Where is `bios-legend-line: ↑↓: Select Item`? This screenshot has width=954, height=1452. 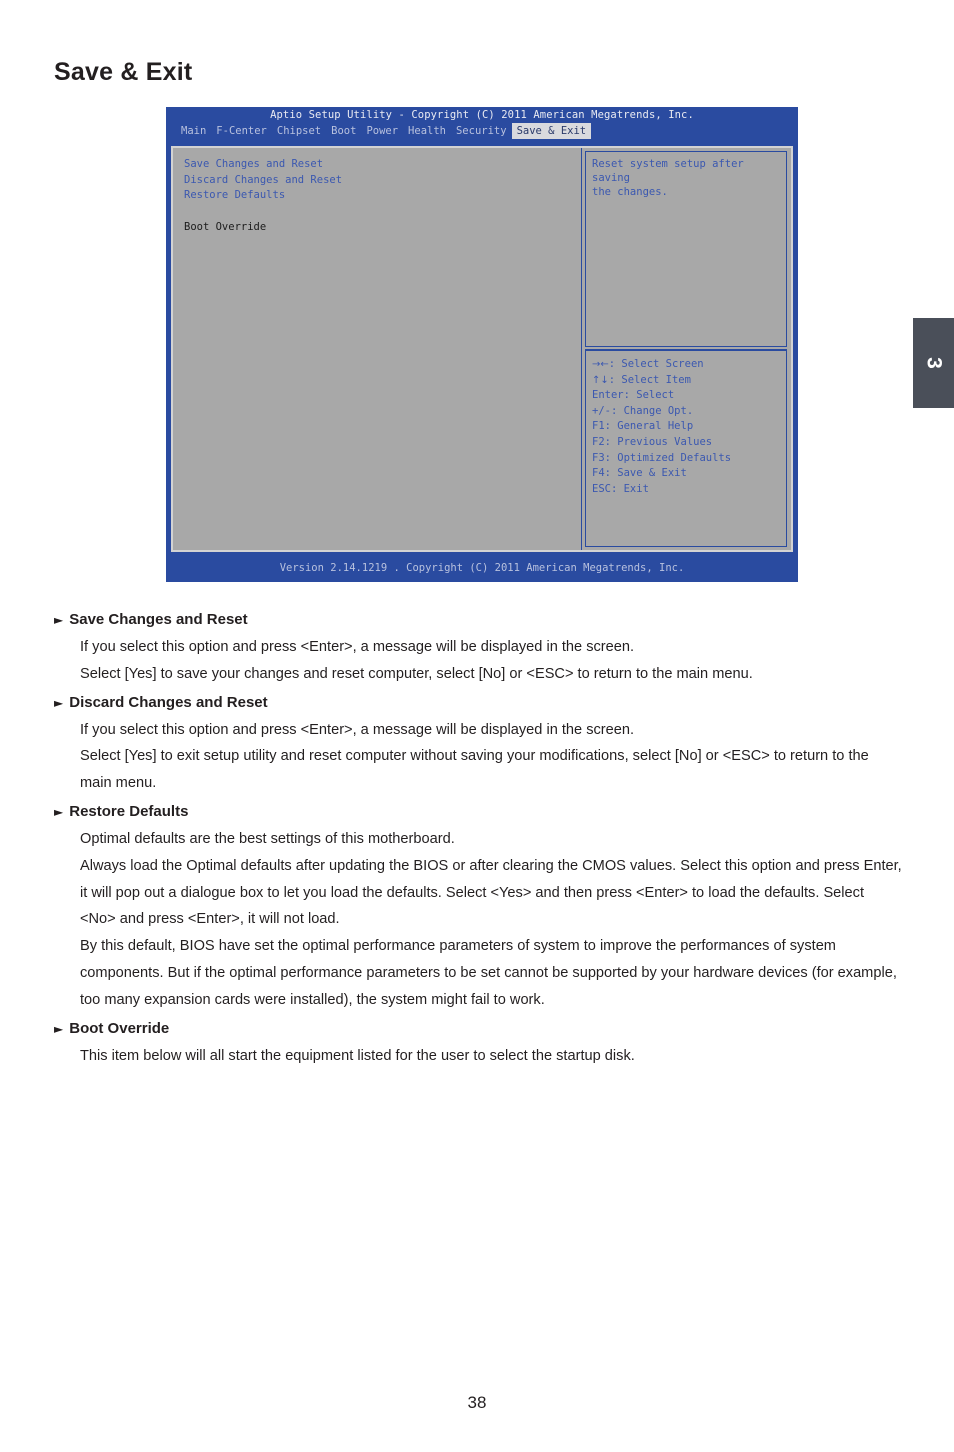
bios-legend-line: ↑↓: Select Item is located at coordinates (686, 381).